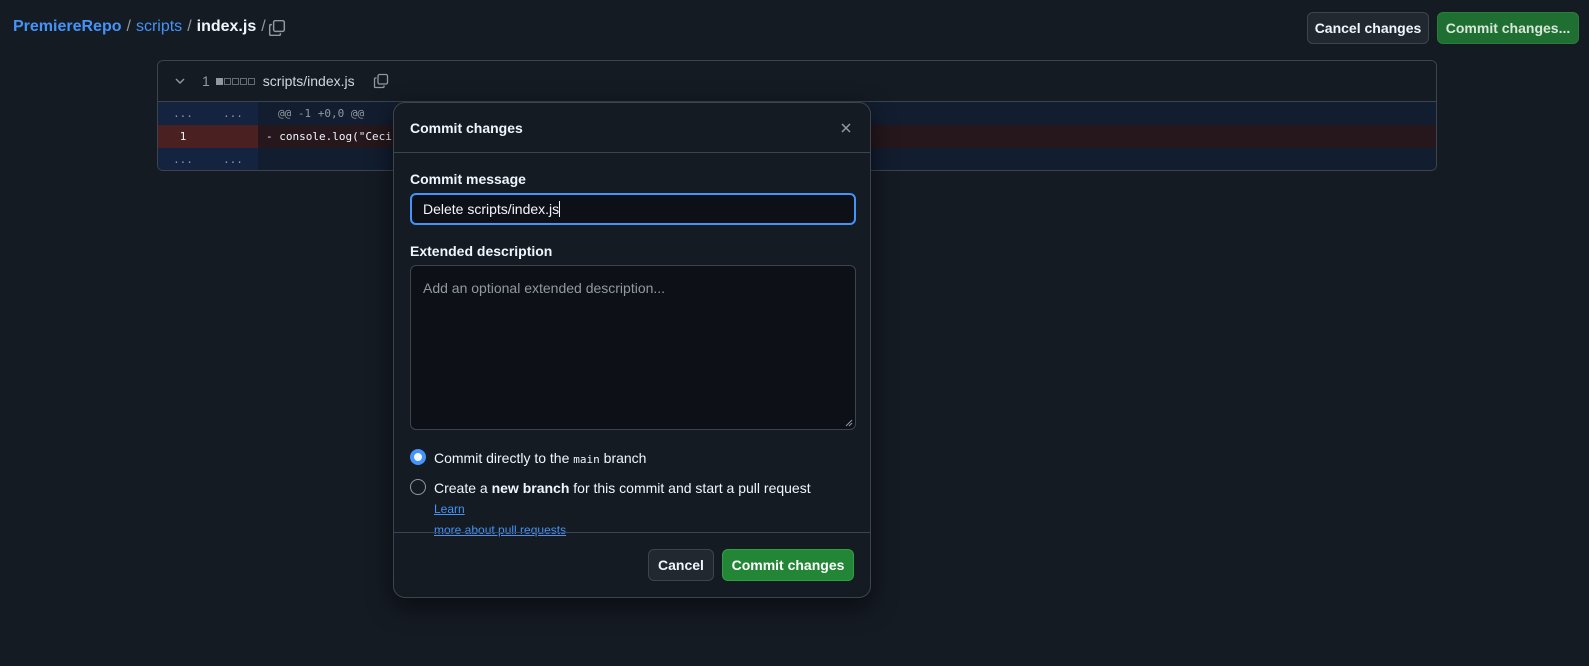  I want to click on breadcrumb-repo-link: PremiereRepo, so click(67, 27).